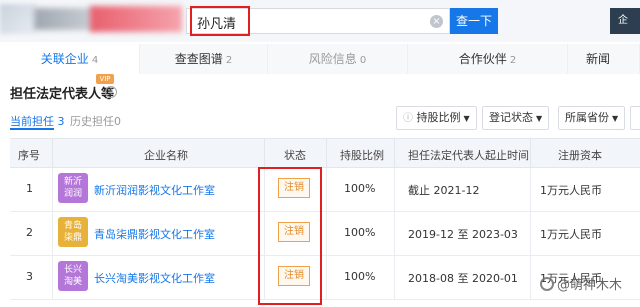 This screenshot has height=307, width=640. Describe the element at coordinates (73, 232) in the screenshot. I see `company-logo: 青岛 柒鼎` at that location.